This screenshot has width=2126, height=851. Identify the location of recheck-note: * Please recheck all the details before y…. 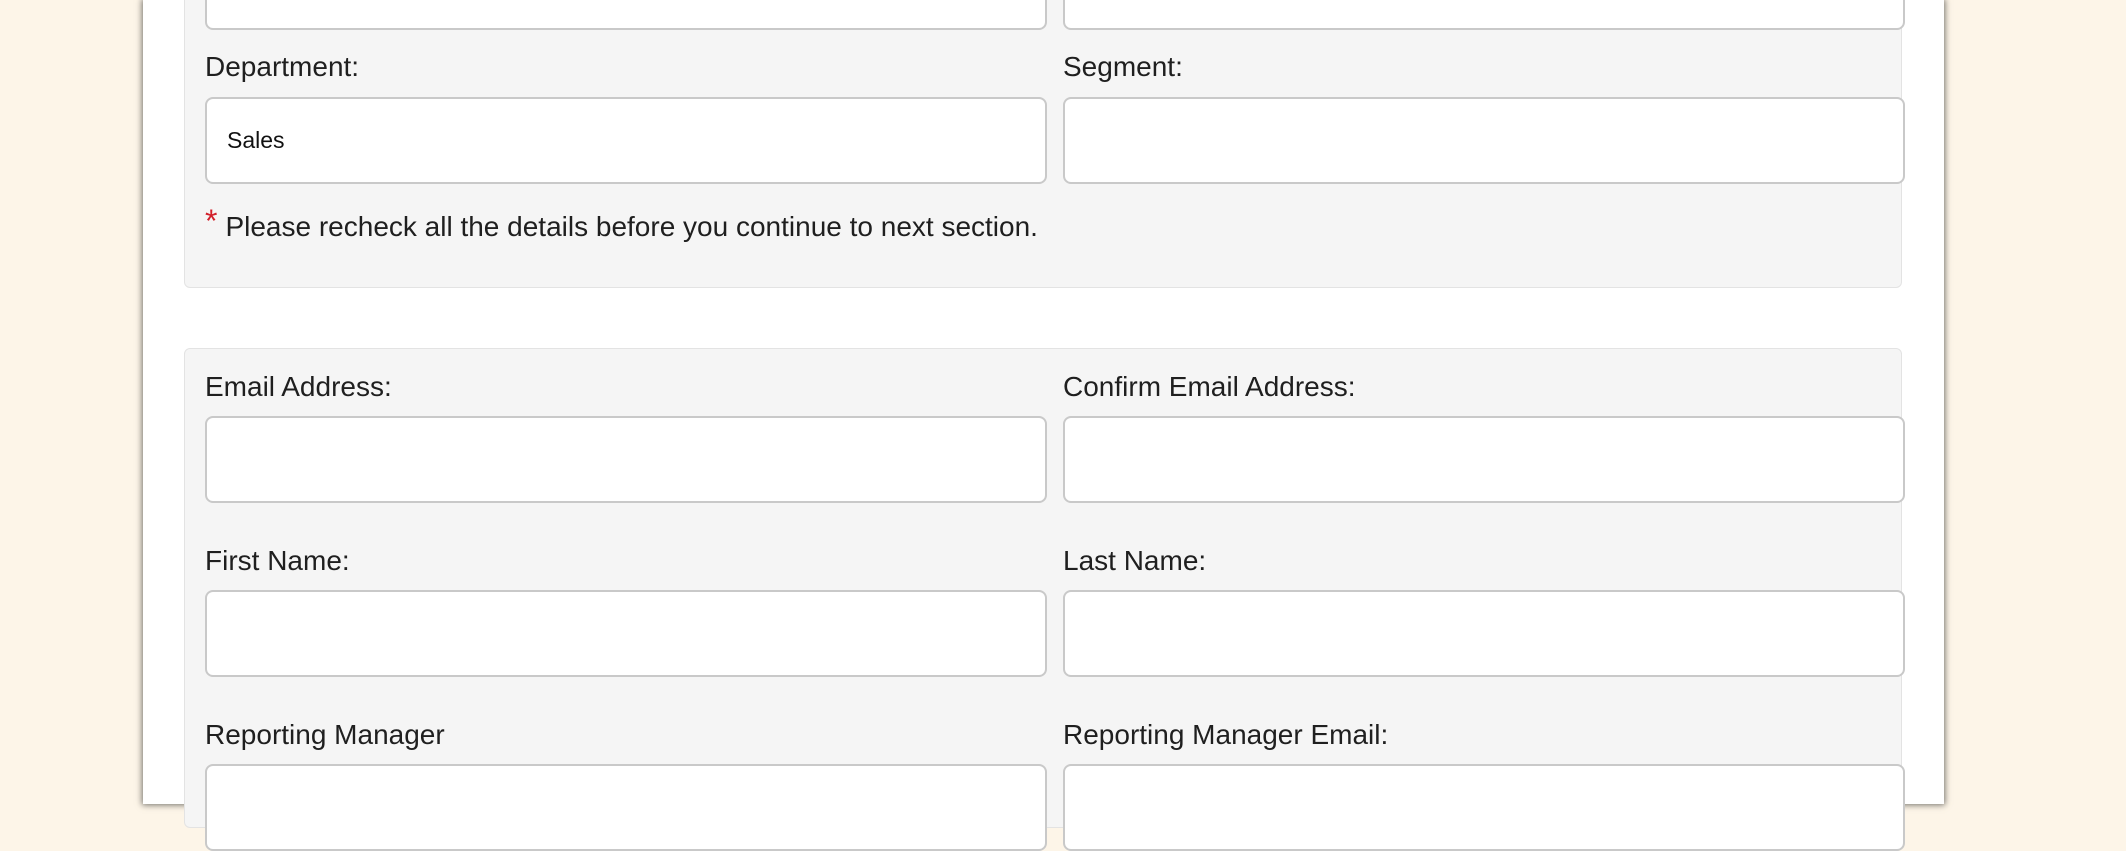
(621, 224).